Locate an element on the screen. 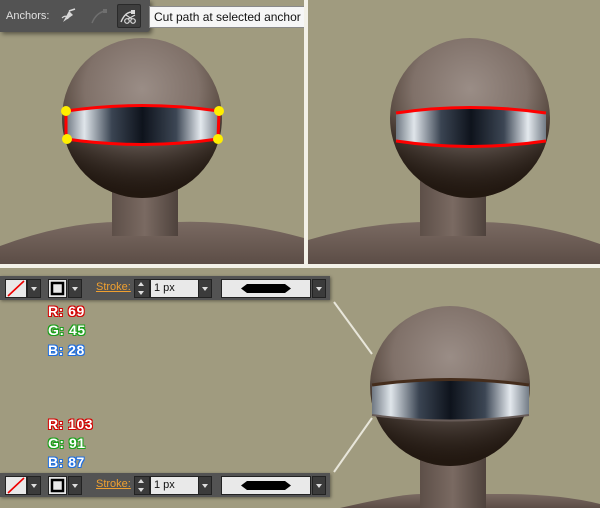 The height and width of the screenshot is (508, 600). remove-anchor-icon is located at coordinates (99, 16).